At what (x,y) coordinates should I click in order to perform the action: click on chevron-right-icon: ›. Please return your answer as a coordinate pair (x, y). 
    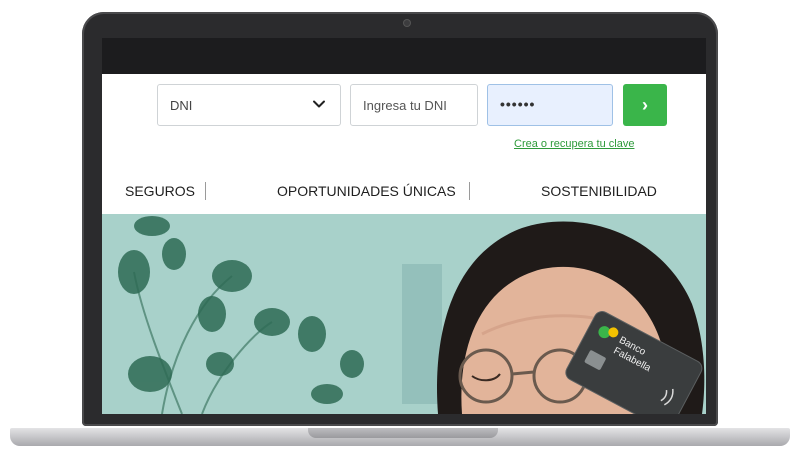
    Looking at the image, I should click on (645, 104).